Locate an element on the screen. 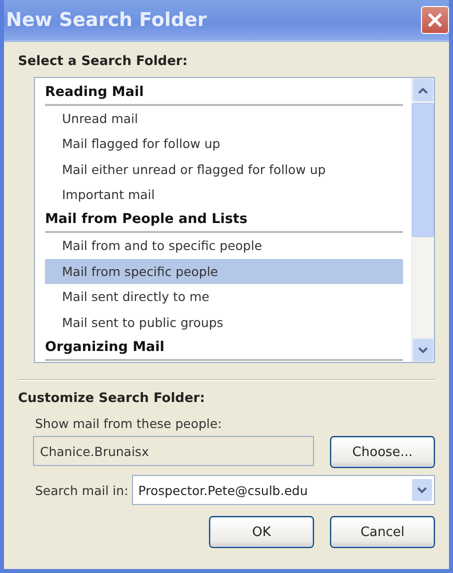 This screenshot has height=573, width=453. folder-option: Important mail is located at coordinates (224, 195).